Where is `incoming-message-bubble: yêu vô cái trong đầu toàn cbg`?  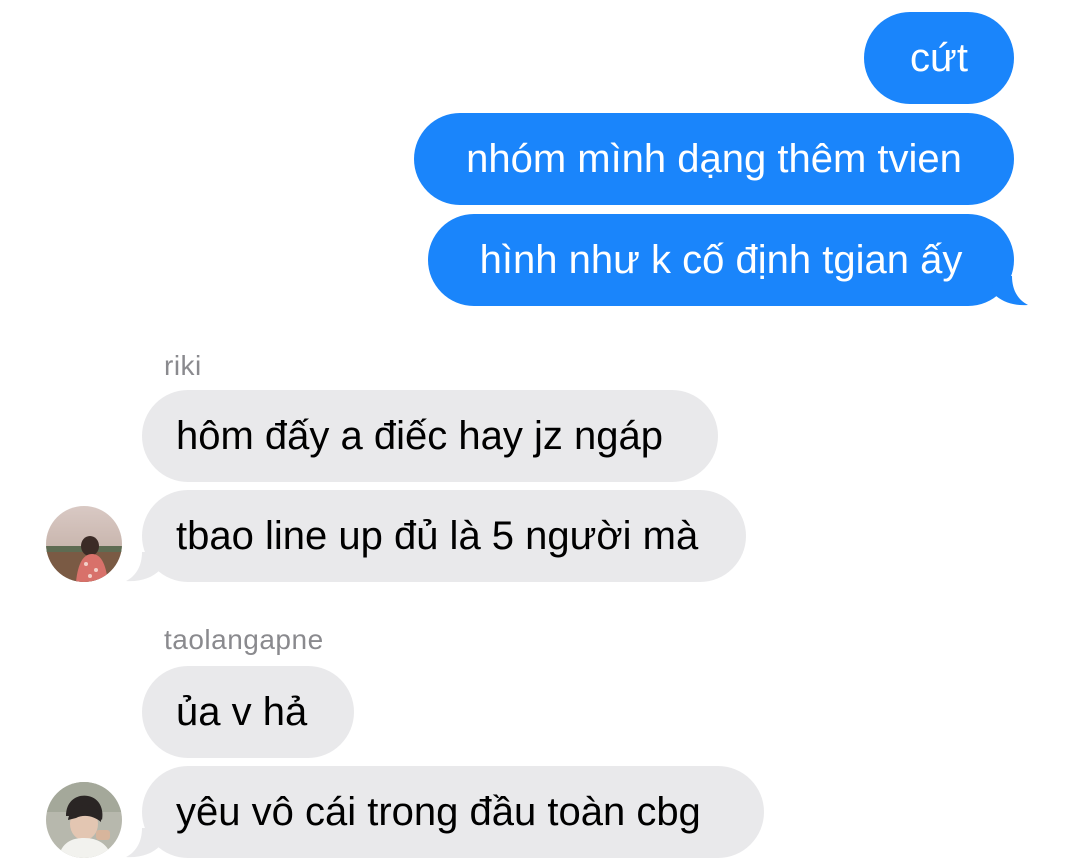
incoming-message-bubble: yêu vô cái trong đầu toàn cbg is located at coordinates (453, 812).